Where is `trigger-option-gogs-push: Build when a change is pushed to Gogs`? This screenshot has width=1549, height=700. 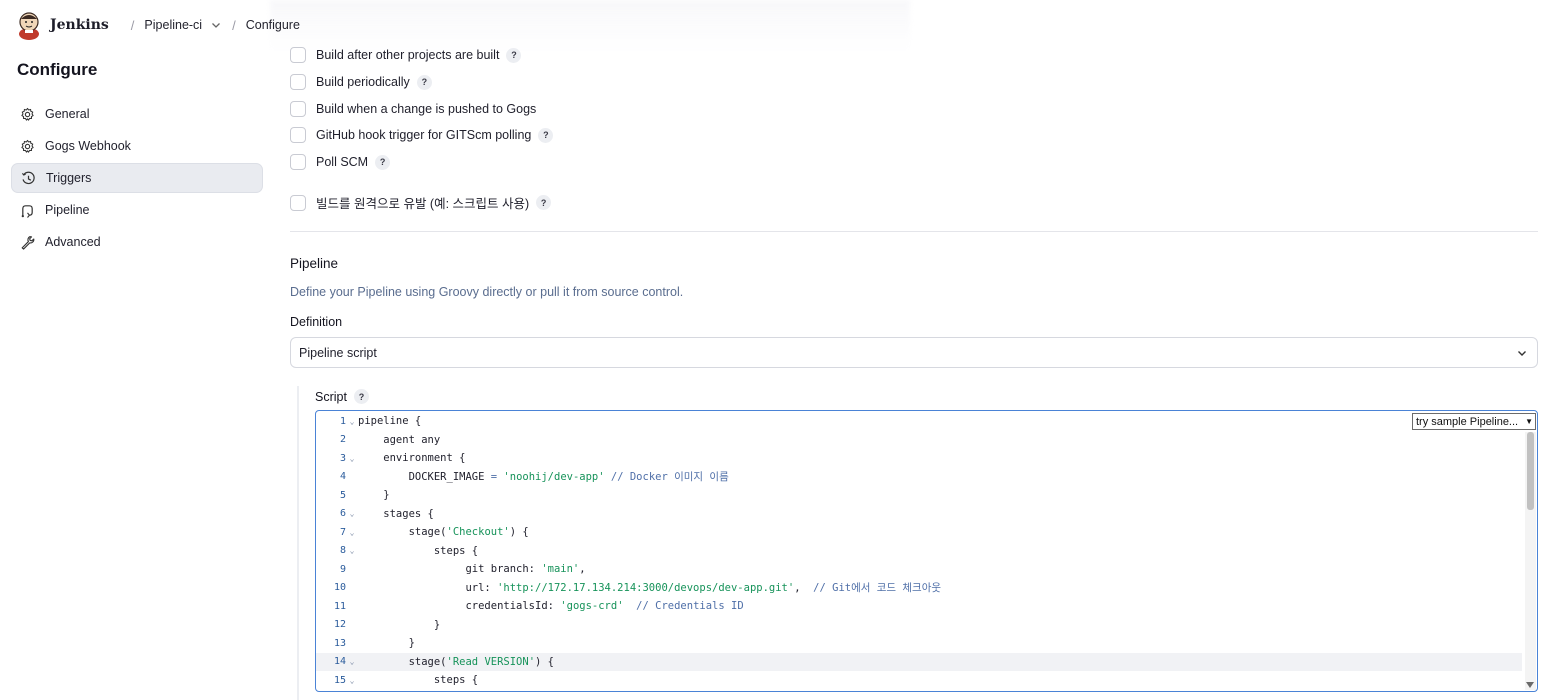
trigger-option-gogs-push: Build when a change is pushed to Gogs is located at coordinates (413, 109).